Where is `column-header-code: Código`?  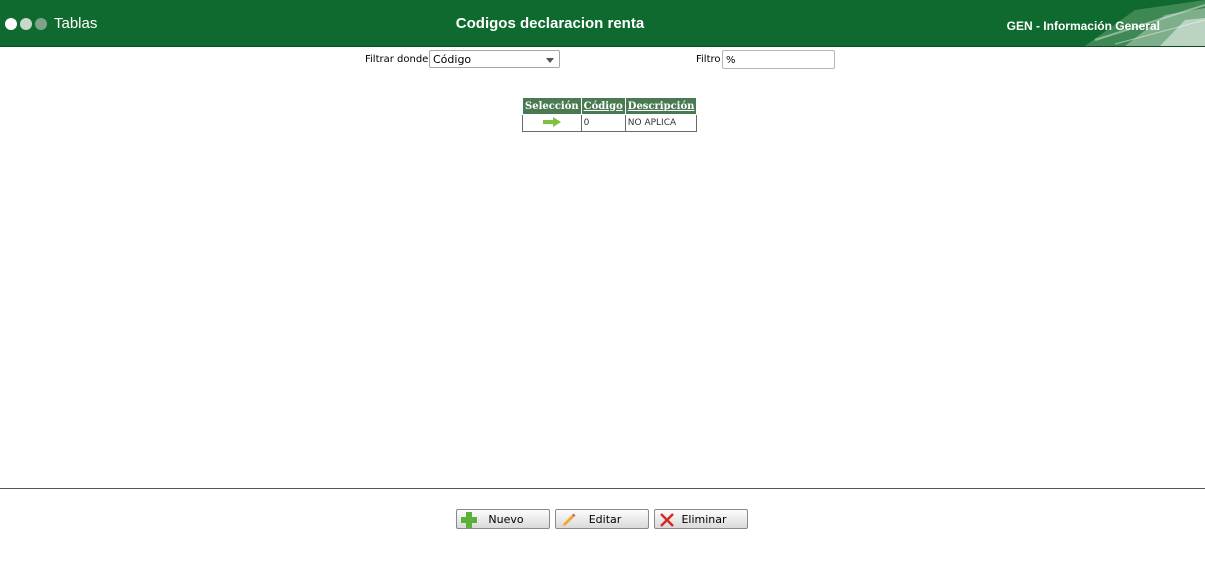
column-header-code: Código is located at coordinates (603, 106).